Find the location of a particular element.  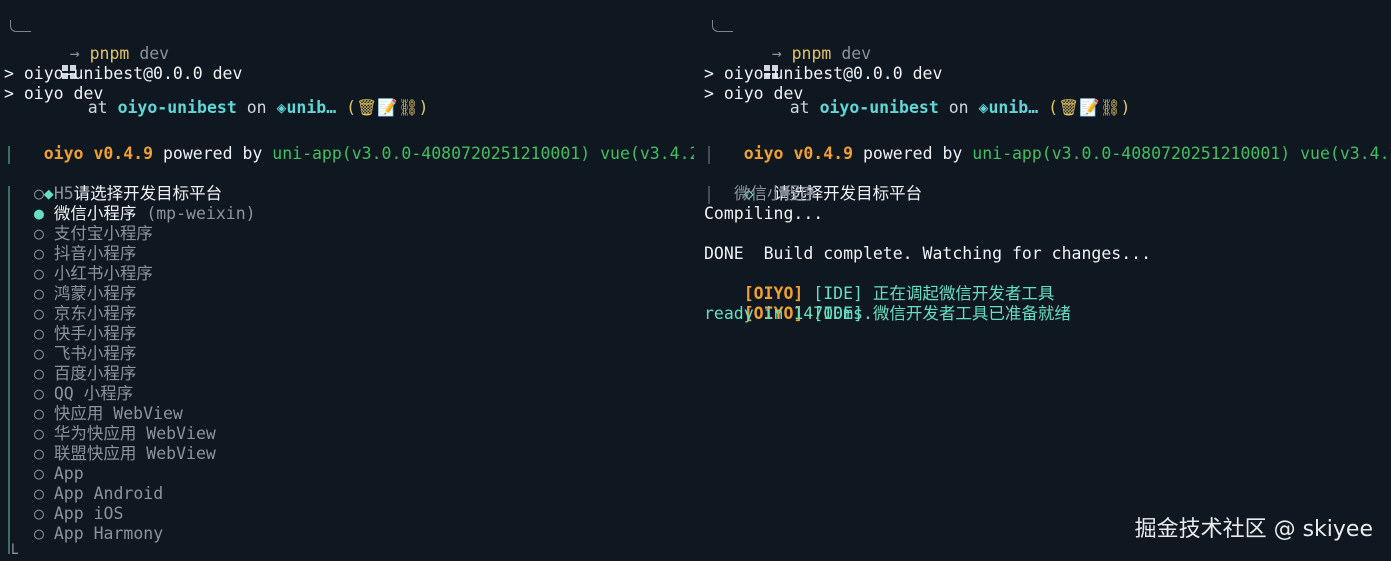

platform-option: ○ 鸿蒙小程序 is located at coordinates (85, 294).